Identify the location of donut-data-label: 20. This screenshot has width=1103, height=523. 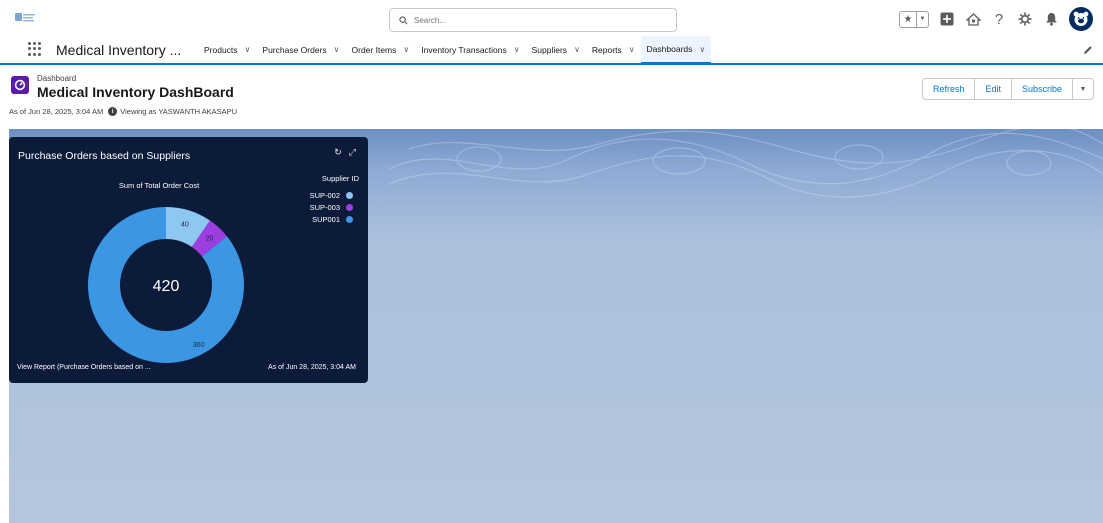
(210, 239).